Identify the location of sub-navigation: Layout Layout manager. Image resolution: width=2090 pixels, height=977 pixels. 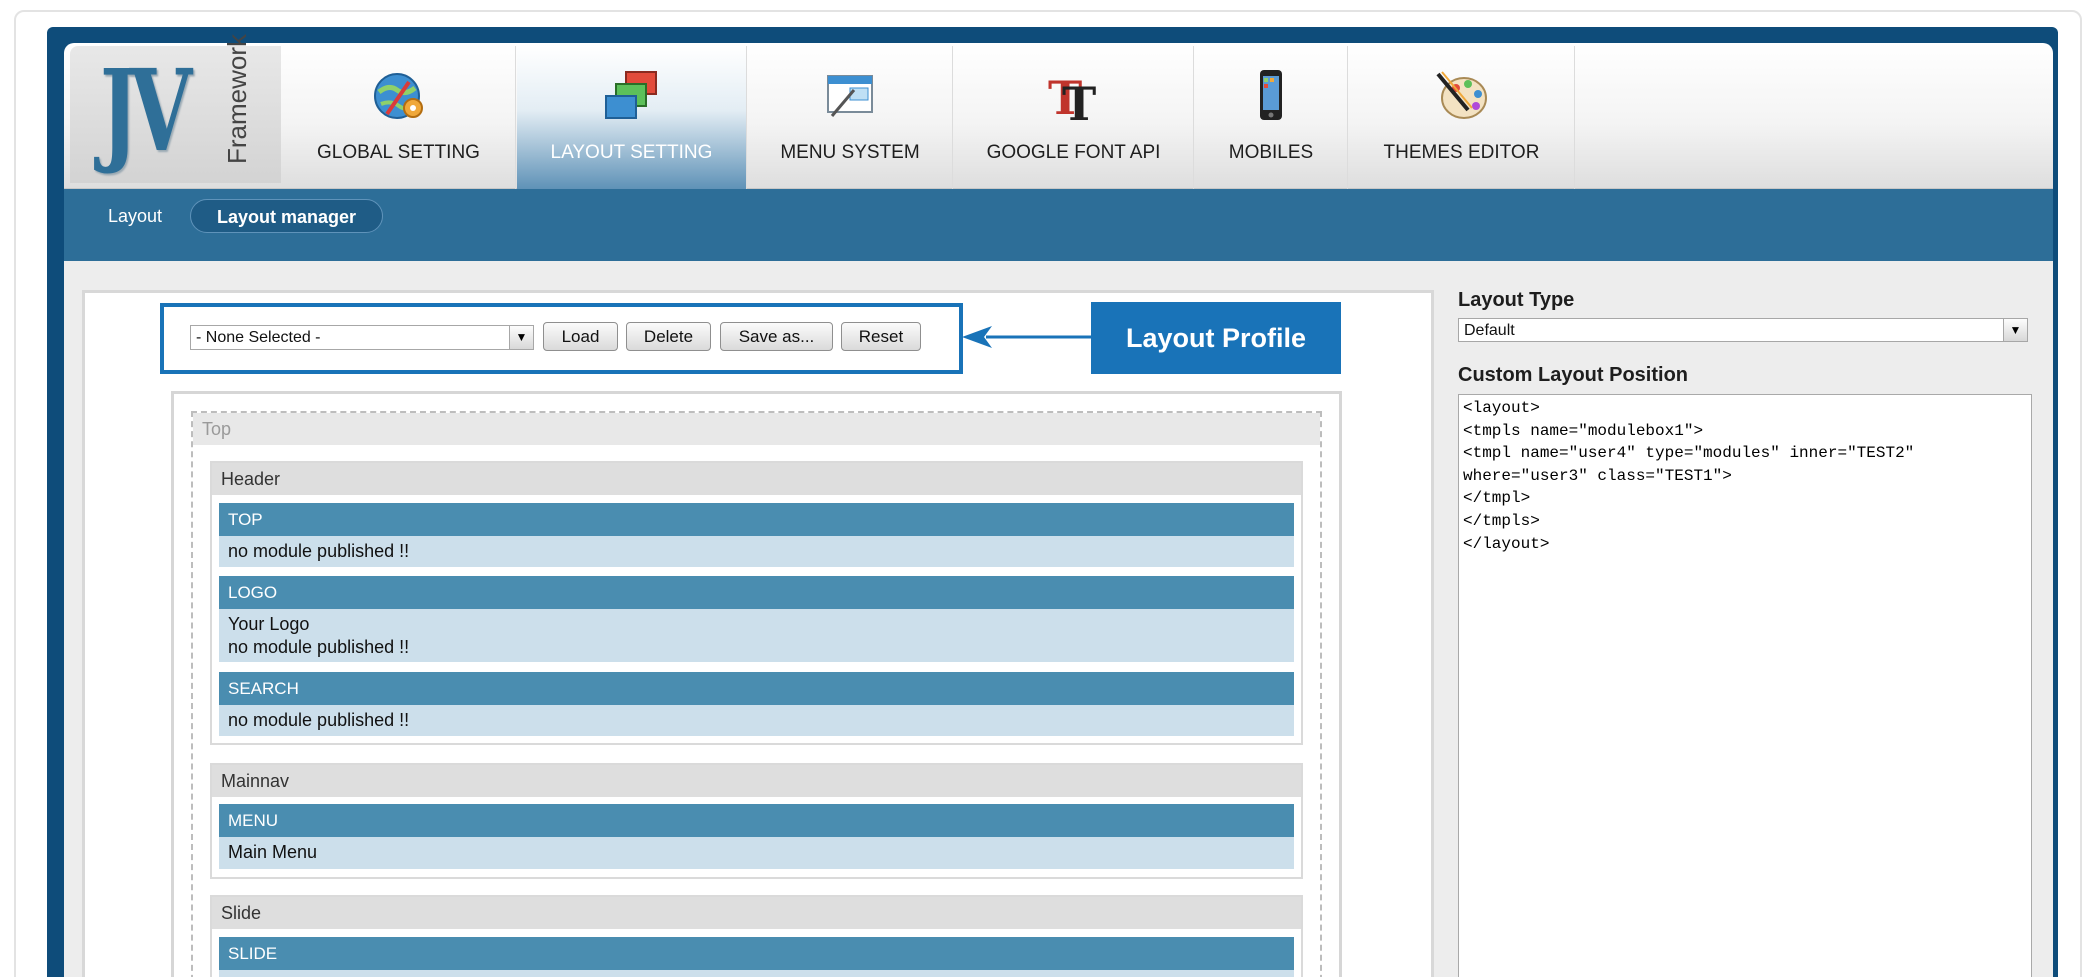
(1058, 217).